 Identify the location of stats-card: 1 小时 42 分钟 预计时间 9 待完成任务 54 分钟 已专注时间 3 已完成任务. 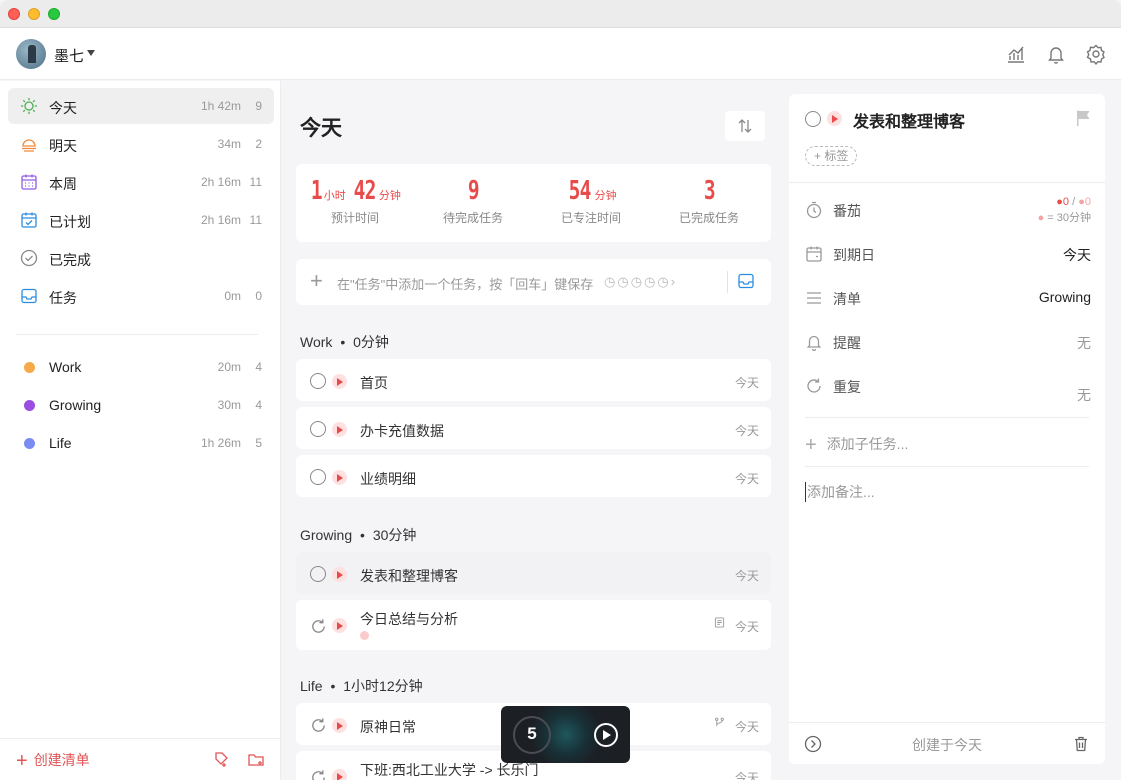
(533, 203).